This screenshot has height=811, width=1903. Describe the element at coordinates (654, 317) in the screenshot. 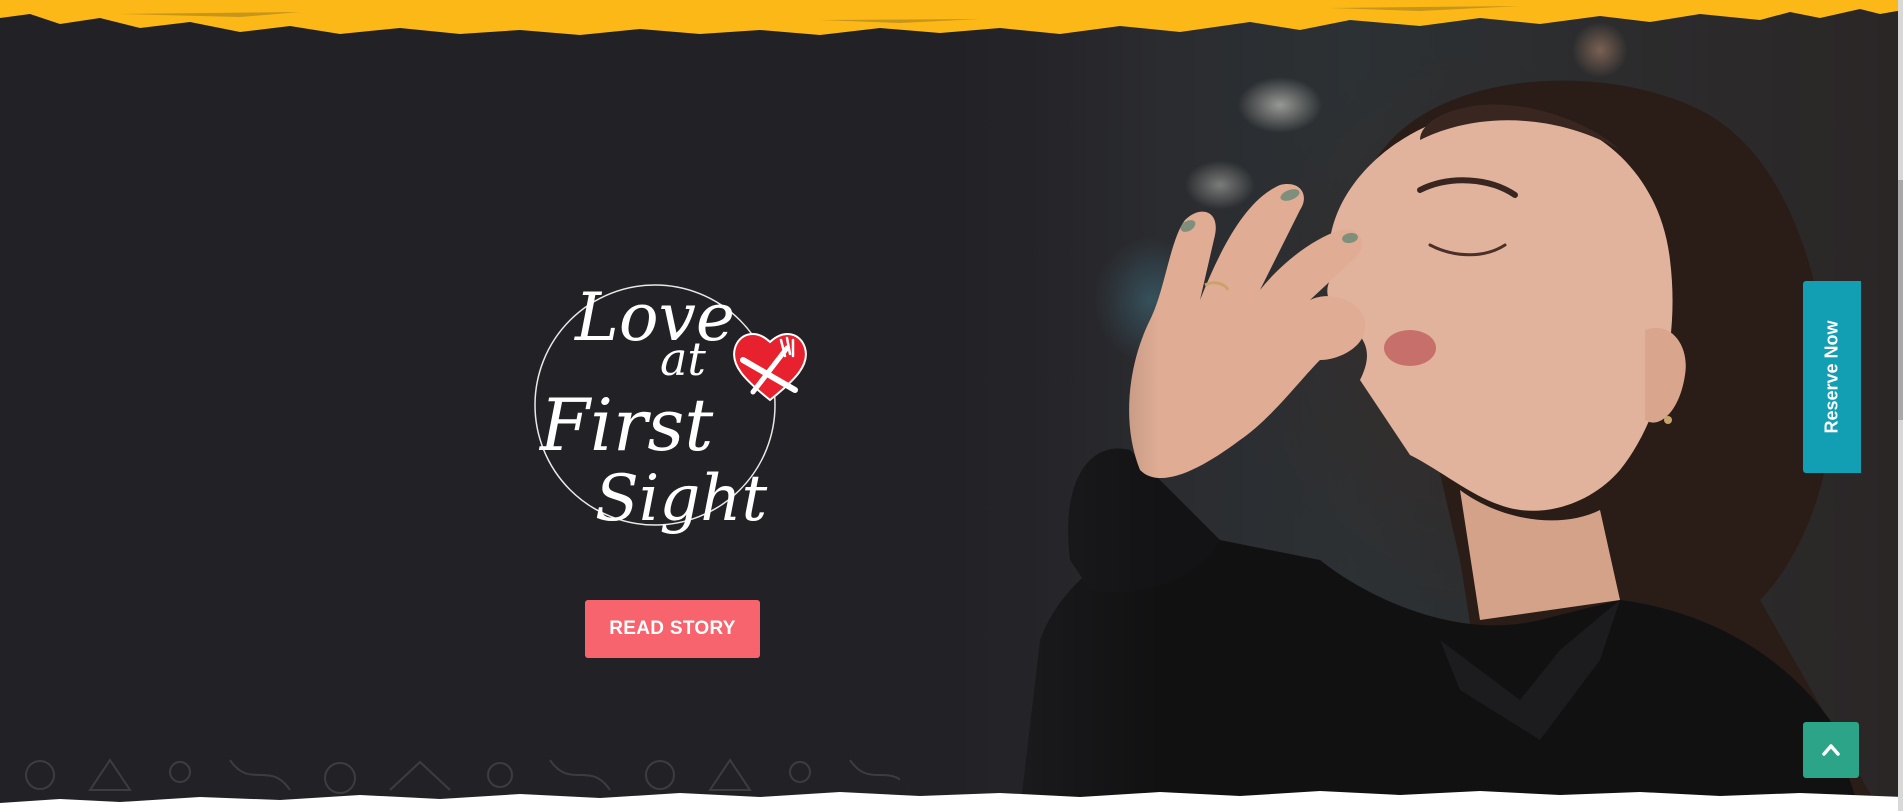

I see `logo-line-love: Love` at that location.